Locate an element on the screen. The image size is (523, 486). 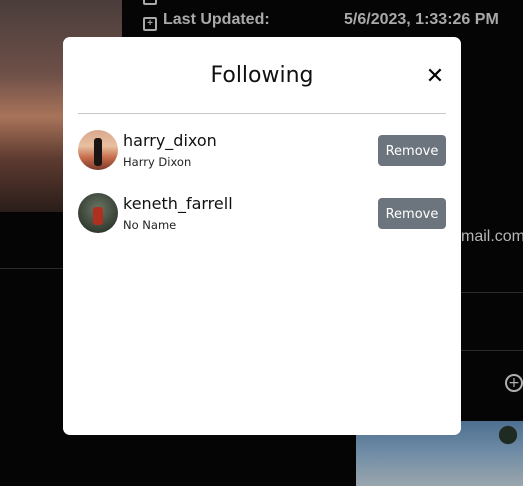
modal-title: Following is located at coordinates (262, 75).